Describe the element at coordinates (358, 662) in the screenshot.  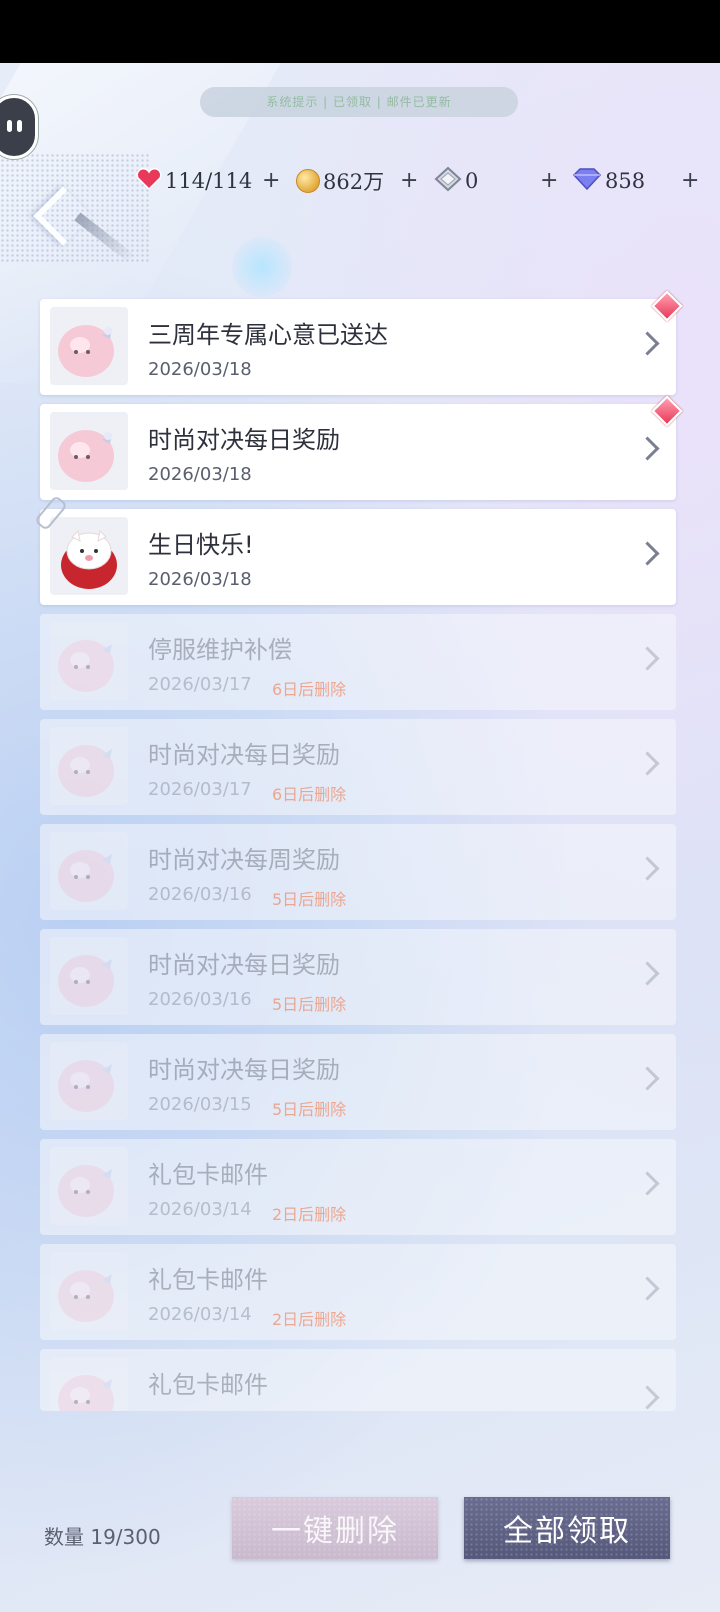
I see `mail-item: 停服维护补偿 2026/03/17 6日后删除` at that location.